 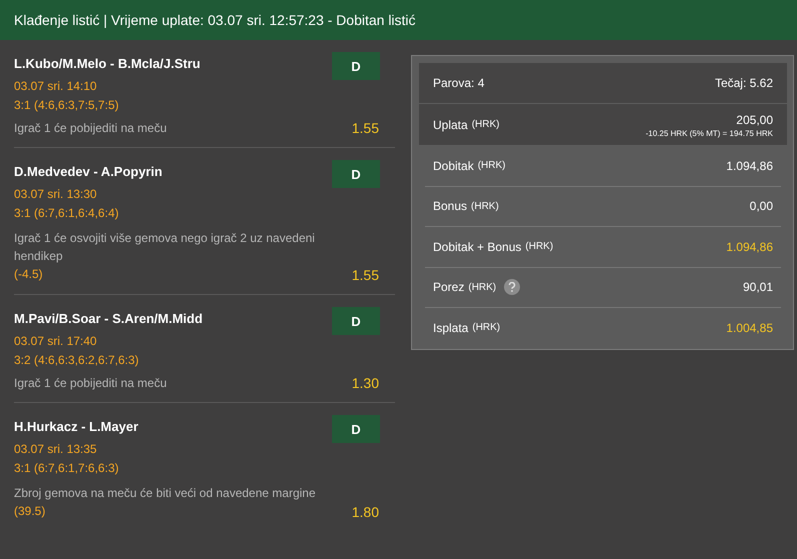 I want to click on match-time: 03.07 sri. 14:10, so click(x=56, y=86).